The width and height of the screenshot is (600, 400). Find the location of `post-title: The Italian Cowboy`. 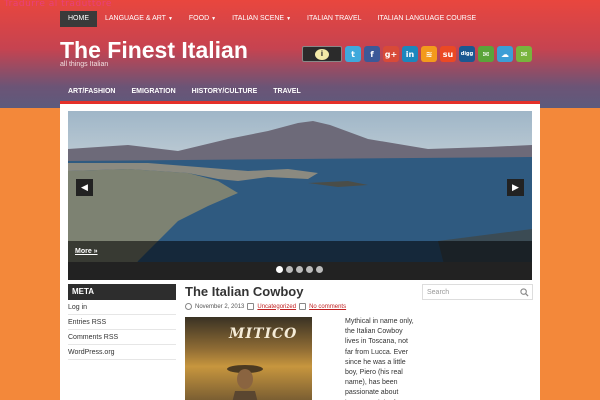

post-title: The Italian Cowboy is located at coordinates (272, 292).